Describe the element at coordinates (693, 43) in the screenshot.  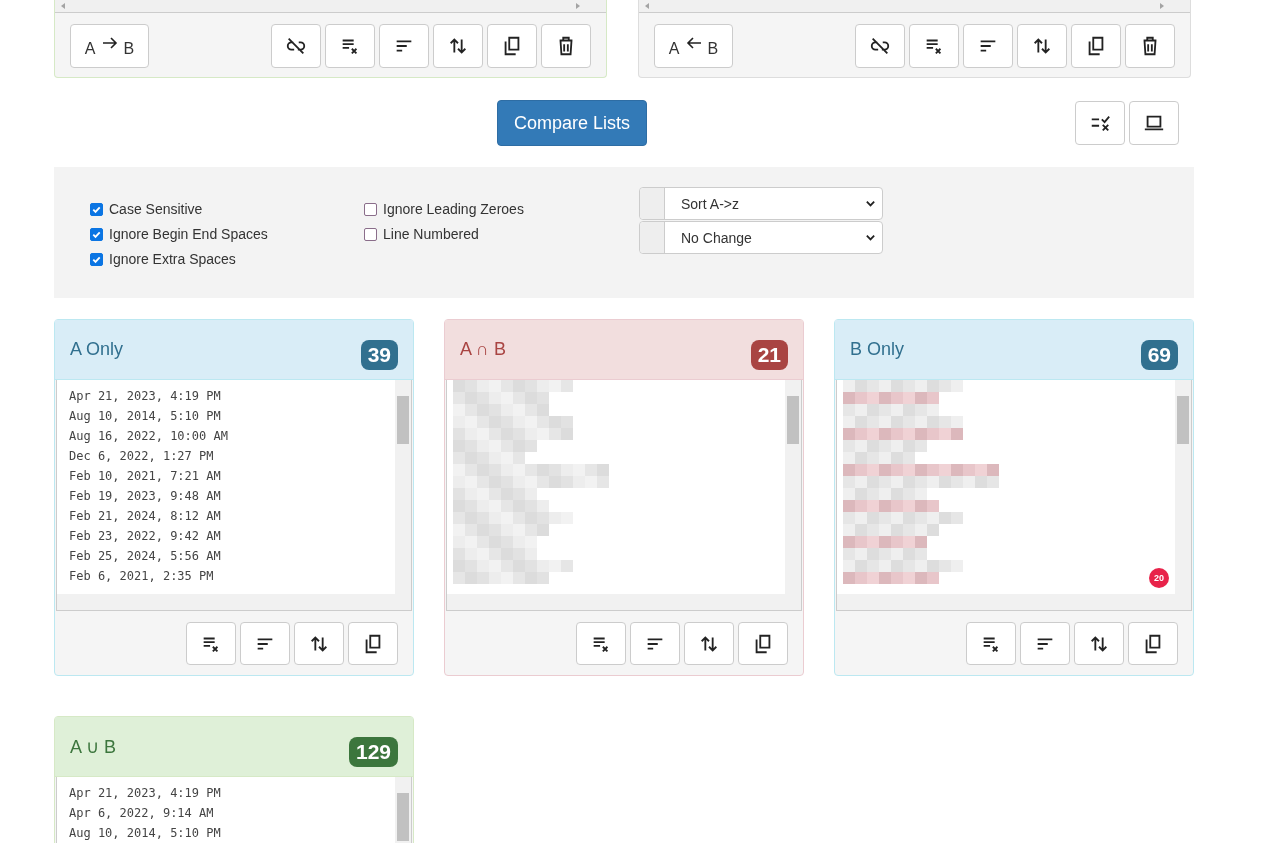
I see `left-arrow-icon` at that location.